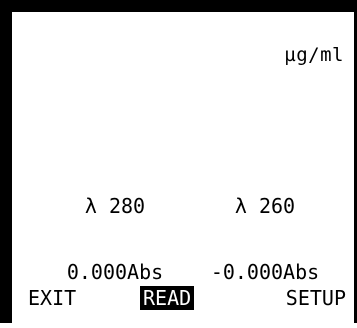 The width and height of the screenshot is (357, 328). I want to click on absorbance-260-value: -0.000Abs, so click(265, 272).